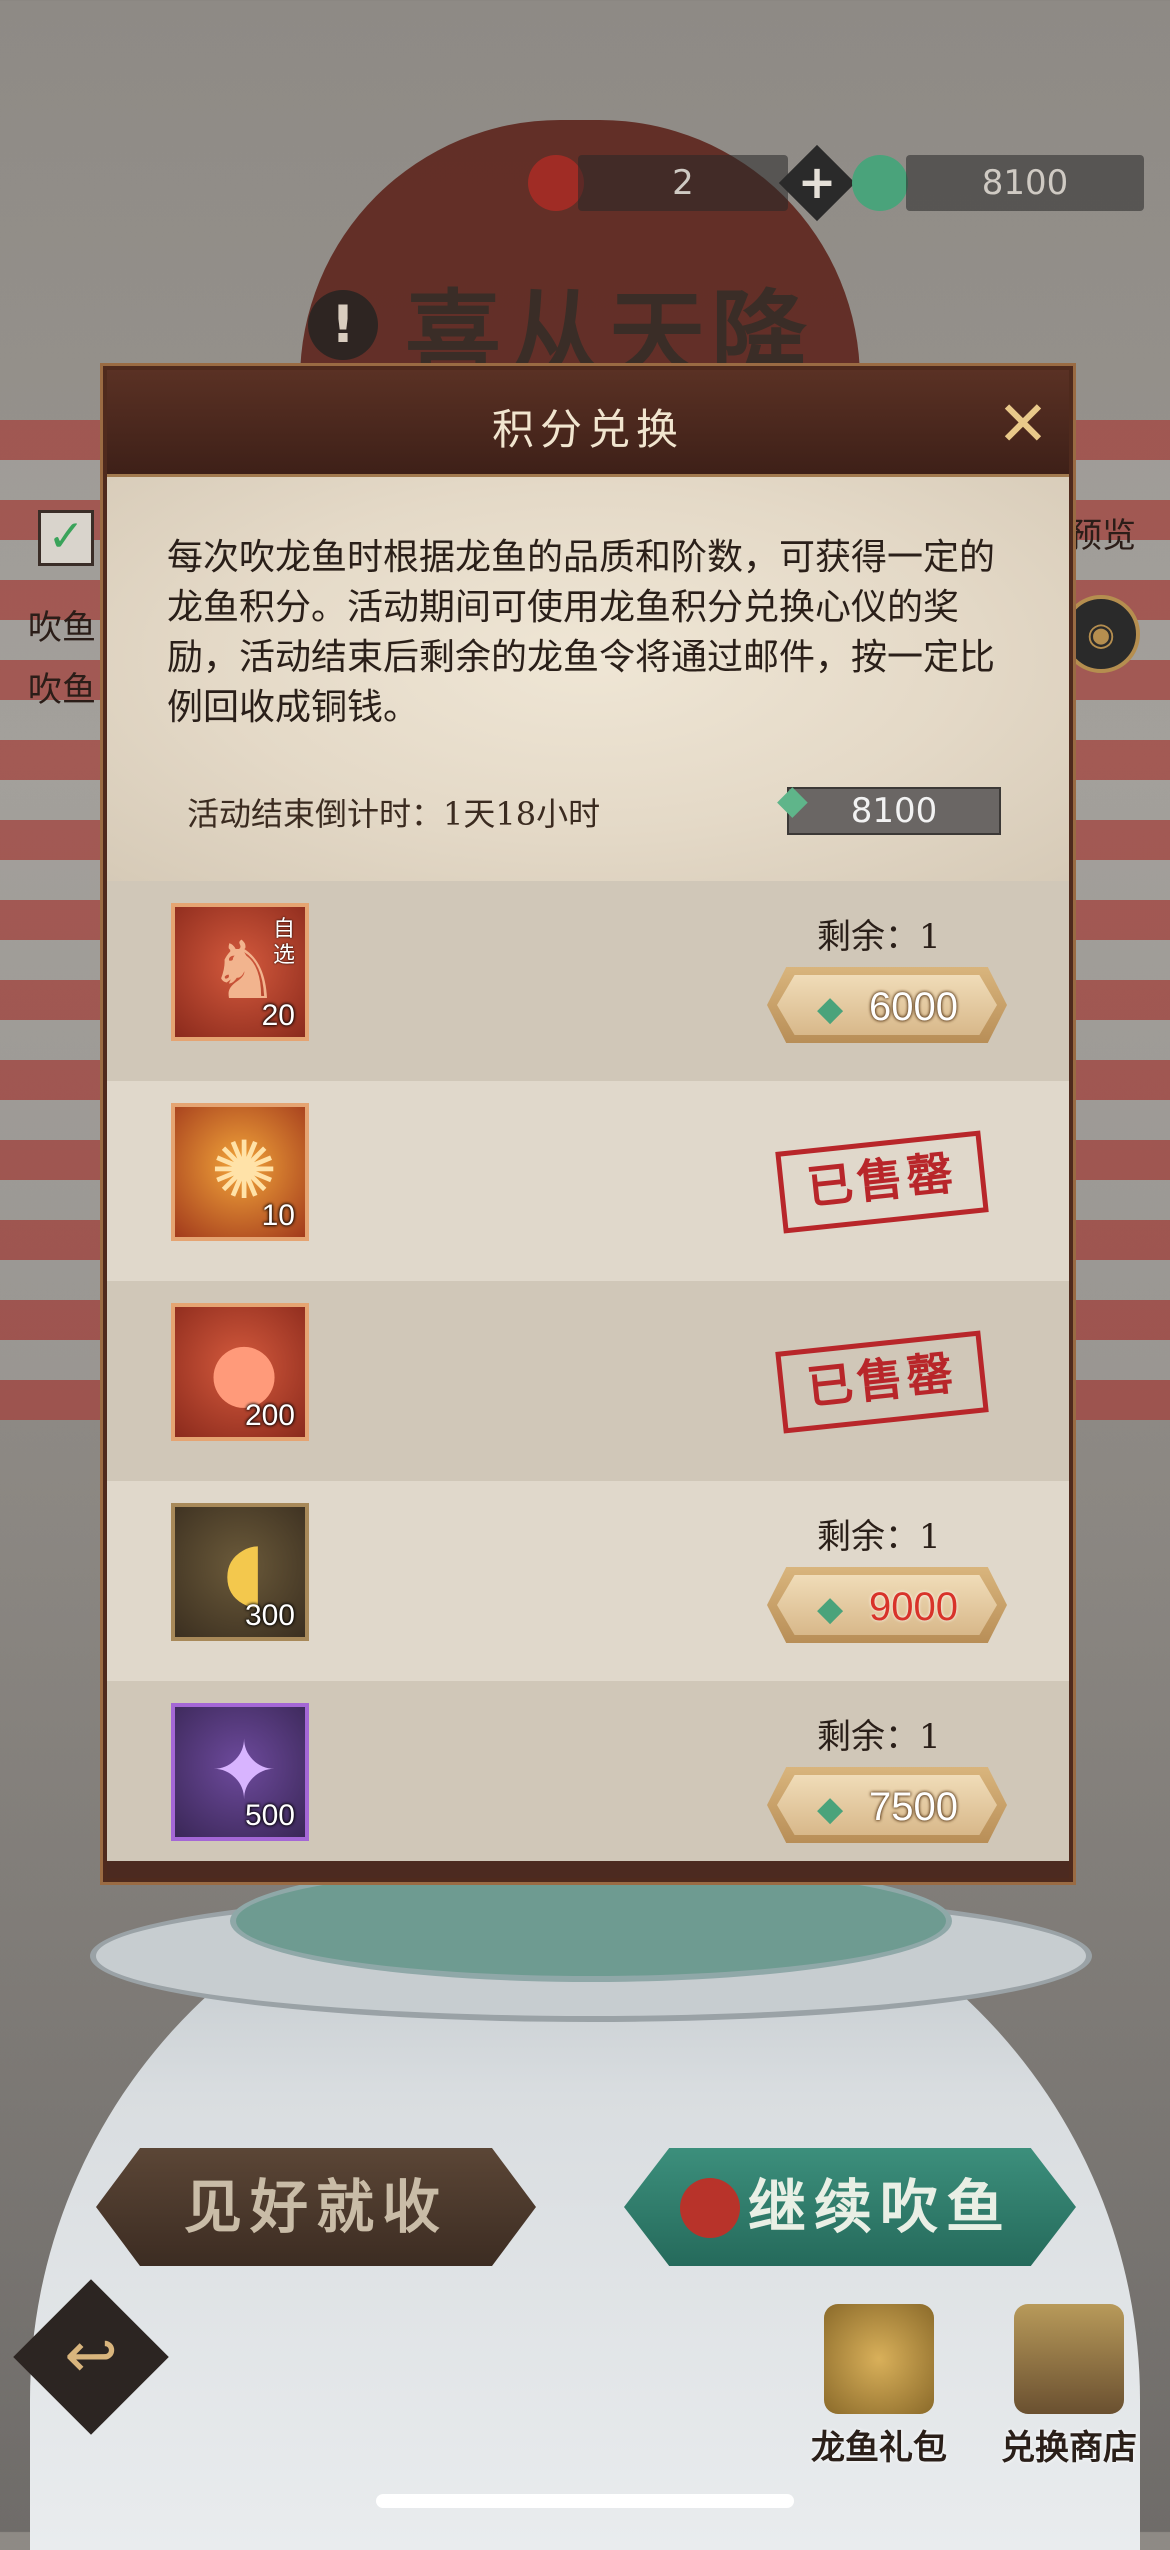  I want to click on item-count: 10, so click(278, 1215).